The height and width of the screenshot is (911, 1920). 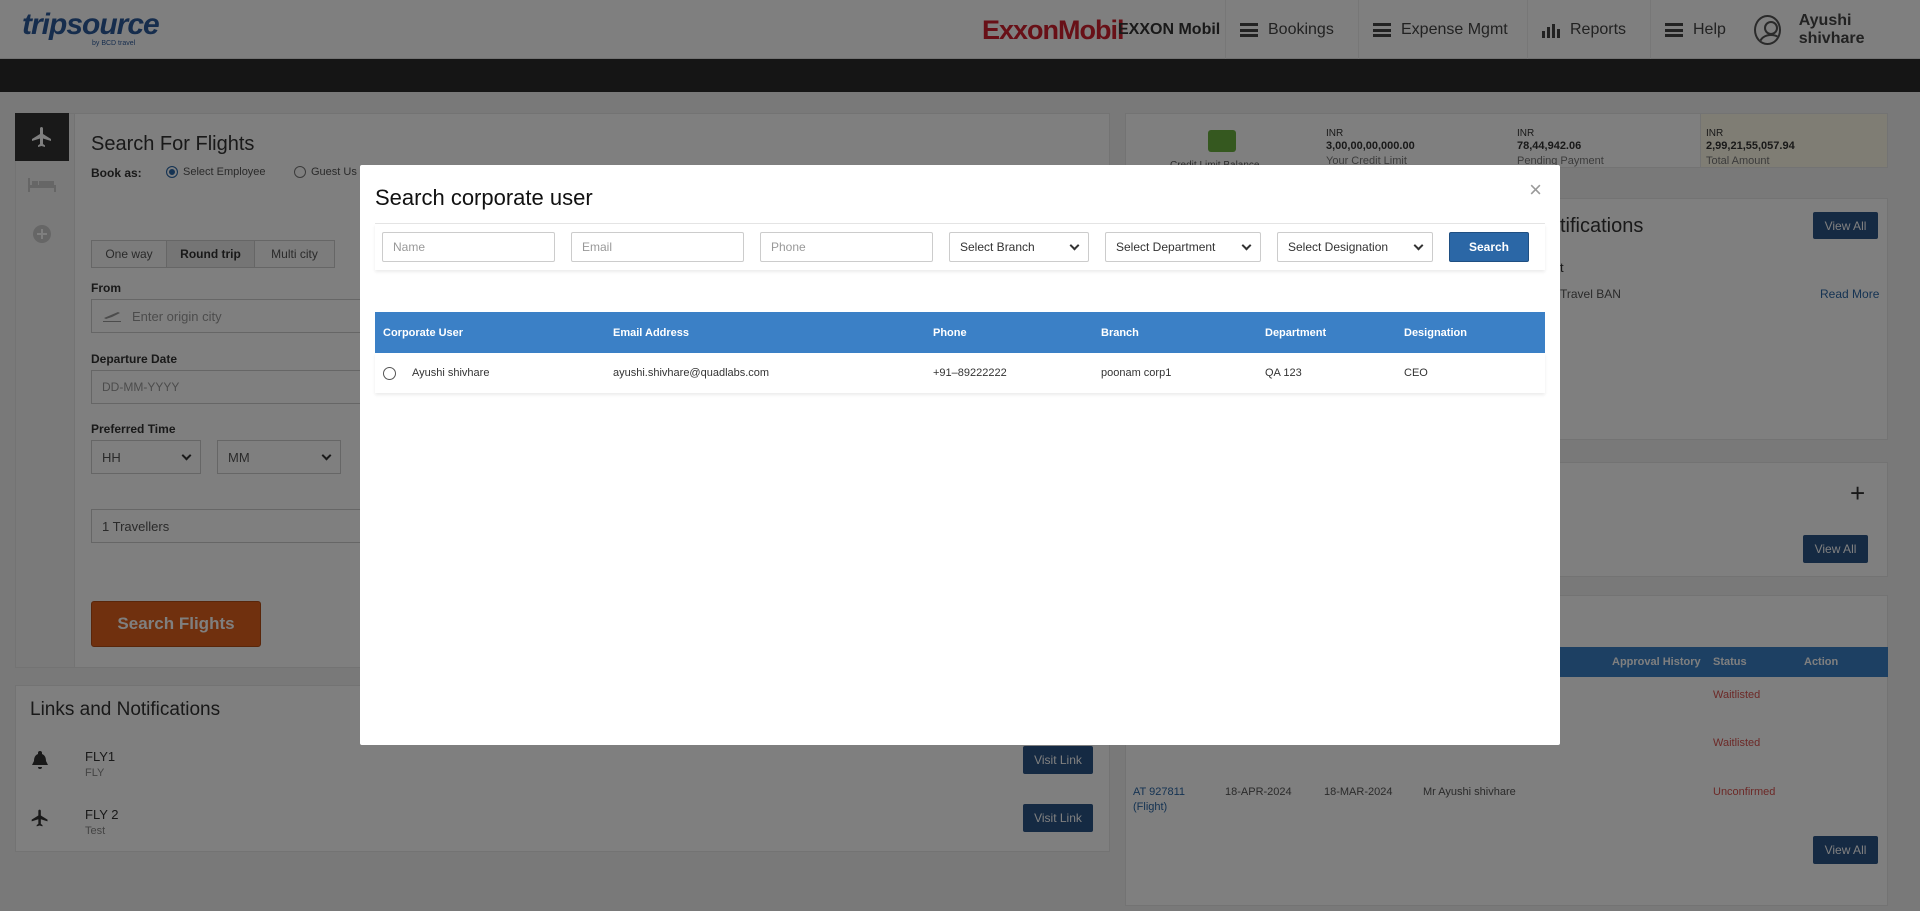 What do you see at coordinates (691, 373) in the screenshot?
I see `email-cell: ayushi.shivhare@quadlabs.com` at bounding box center [691, 373].